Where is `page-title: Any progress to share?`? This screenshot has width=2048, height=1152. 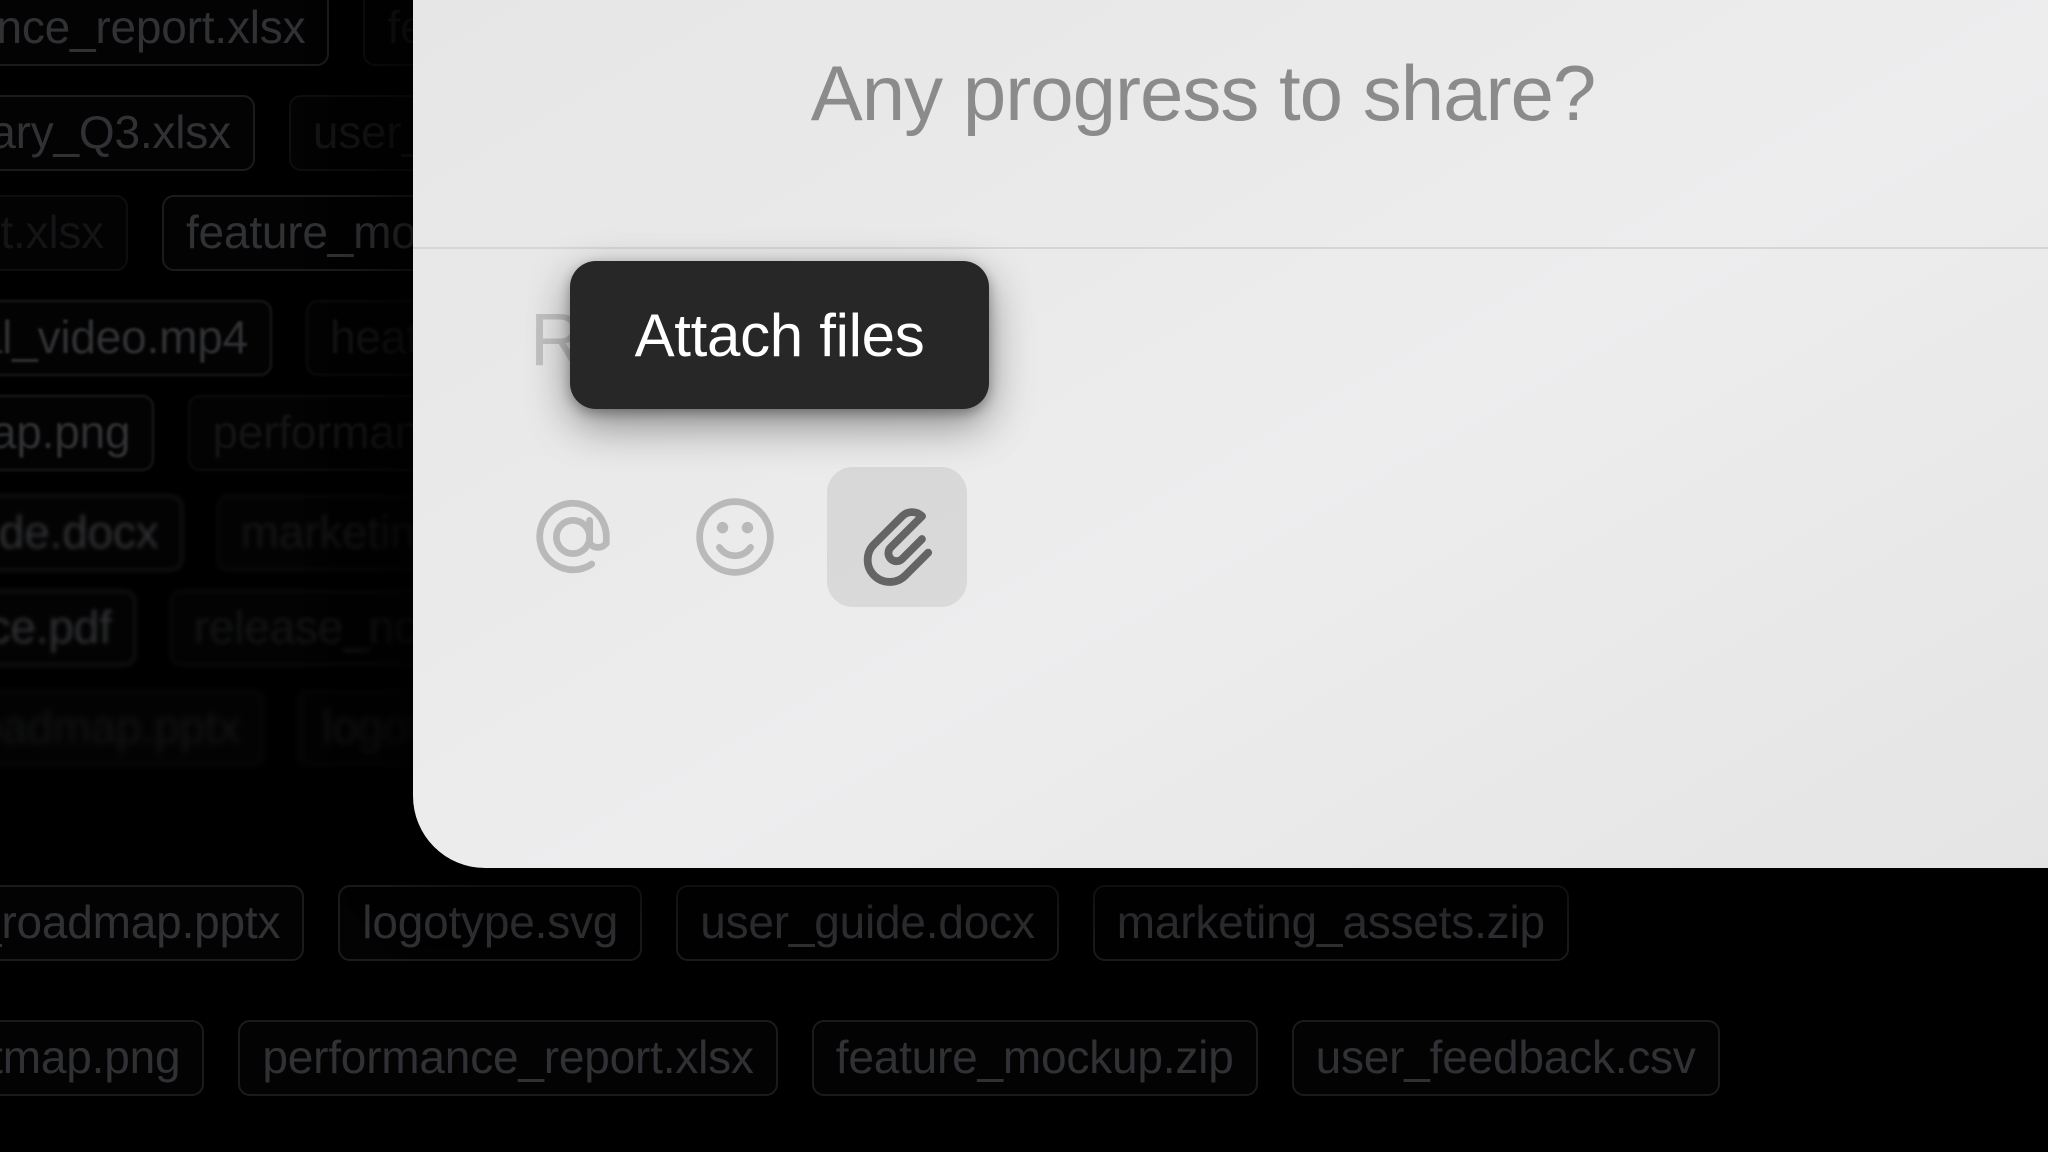
page-title: Any progress to share? is located at coordinates (1203, 93).